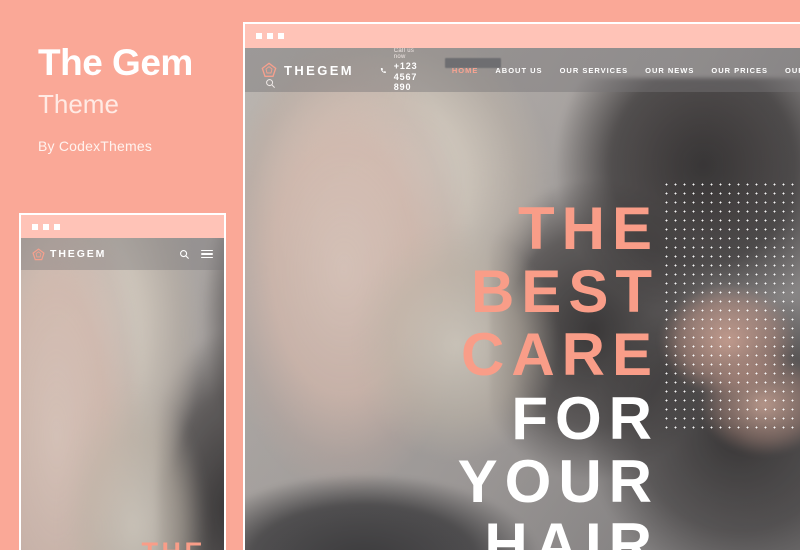 The width and height of the screenshot is (800, 550). I want to click on desktop-window-titlebar, so click(522, 36).